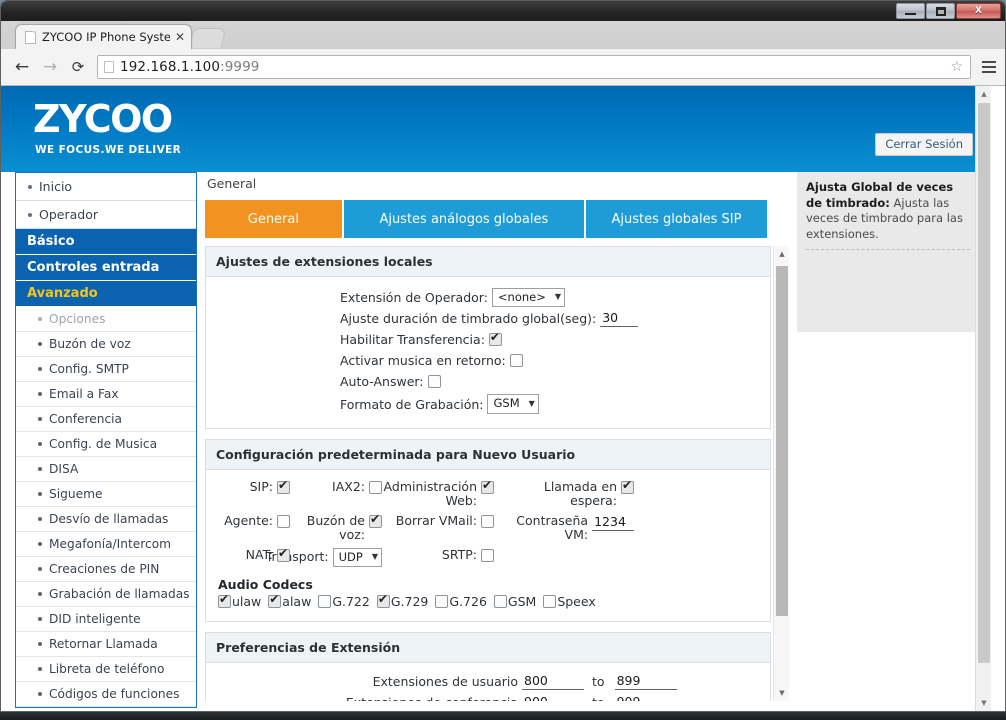 This screenshot has height=720, width=1006. I want to click on sidebar-section-controles-entrada: Controles entrada, so click(106, 268).